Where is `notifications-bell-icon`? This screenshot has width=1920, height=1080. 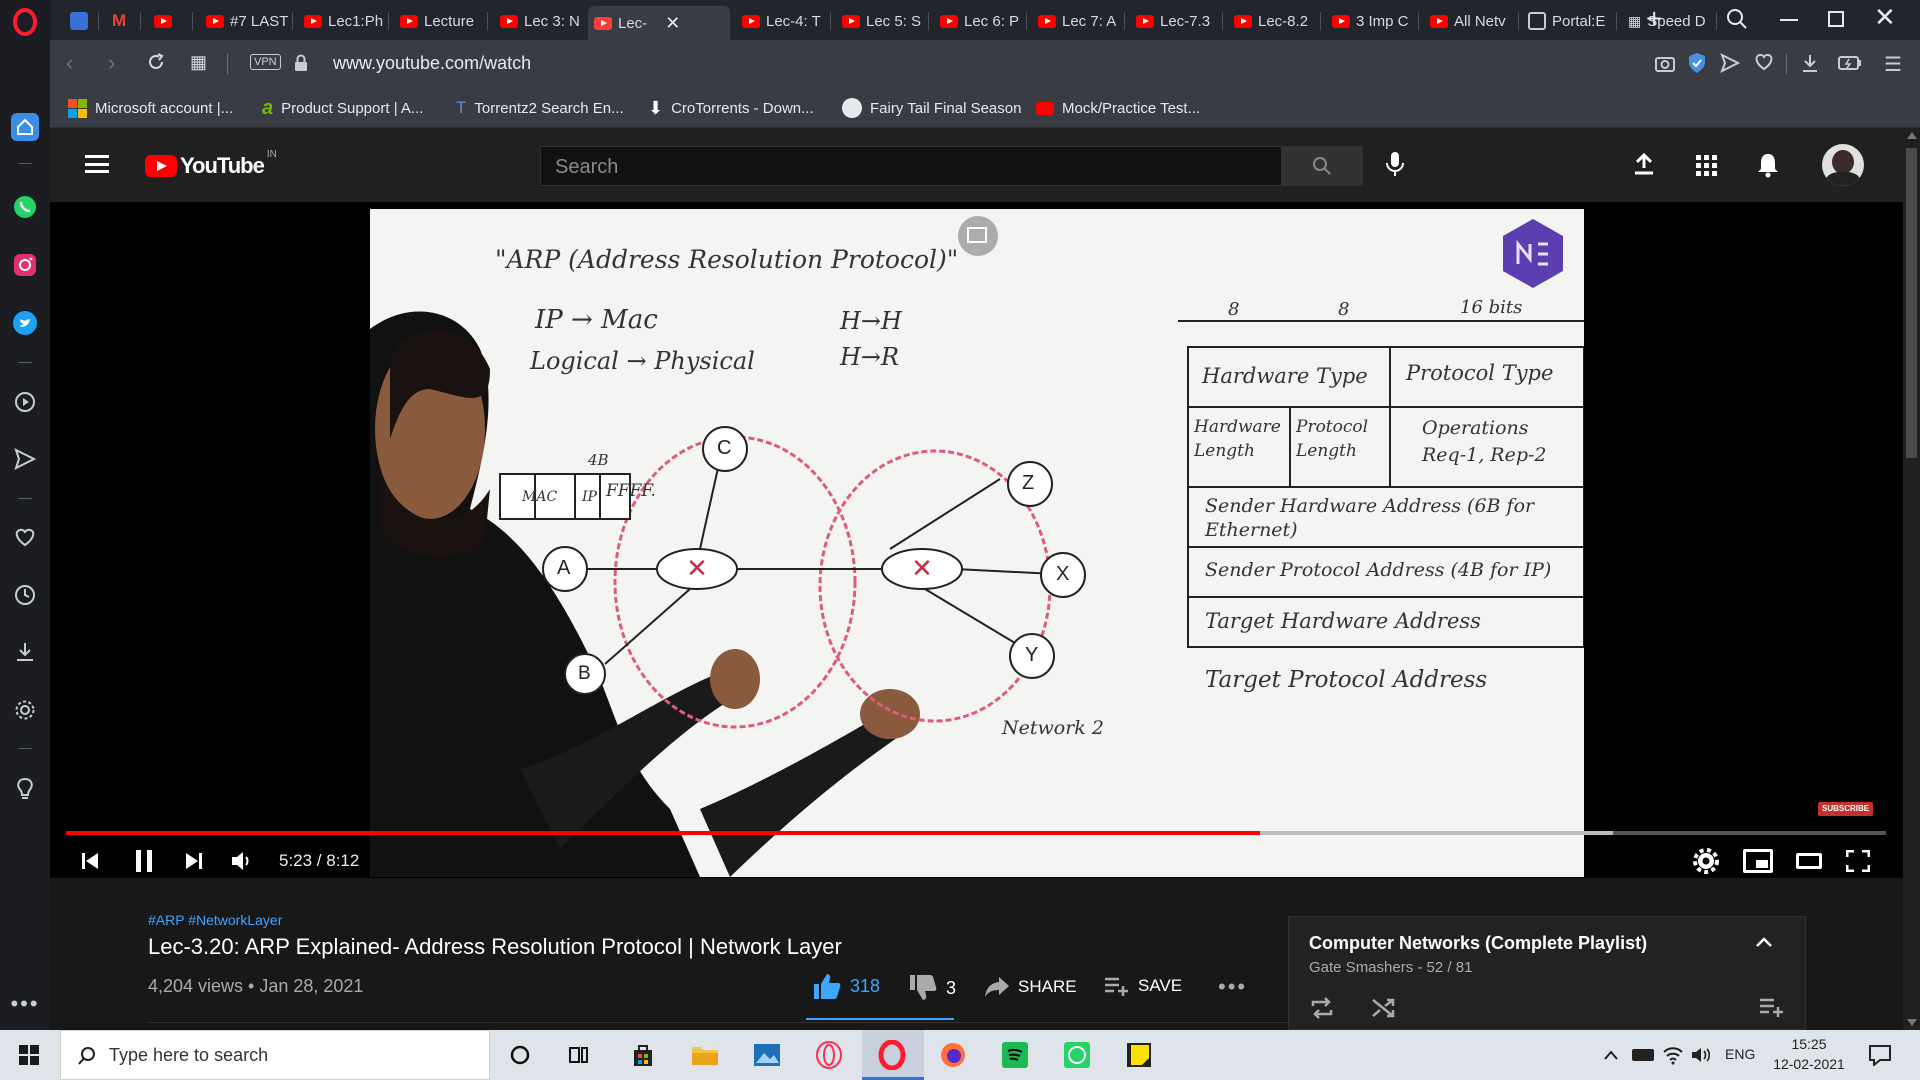
notifications-bell-icon is located at coordinates (1768, 167).